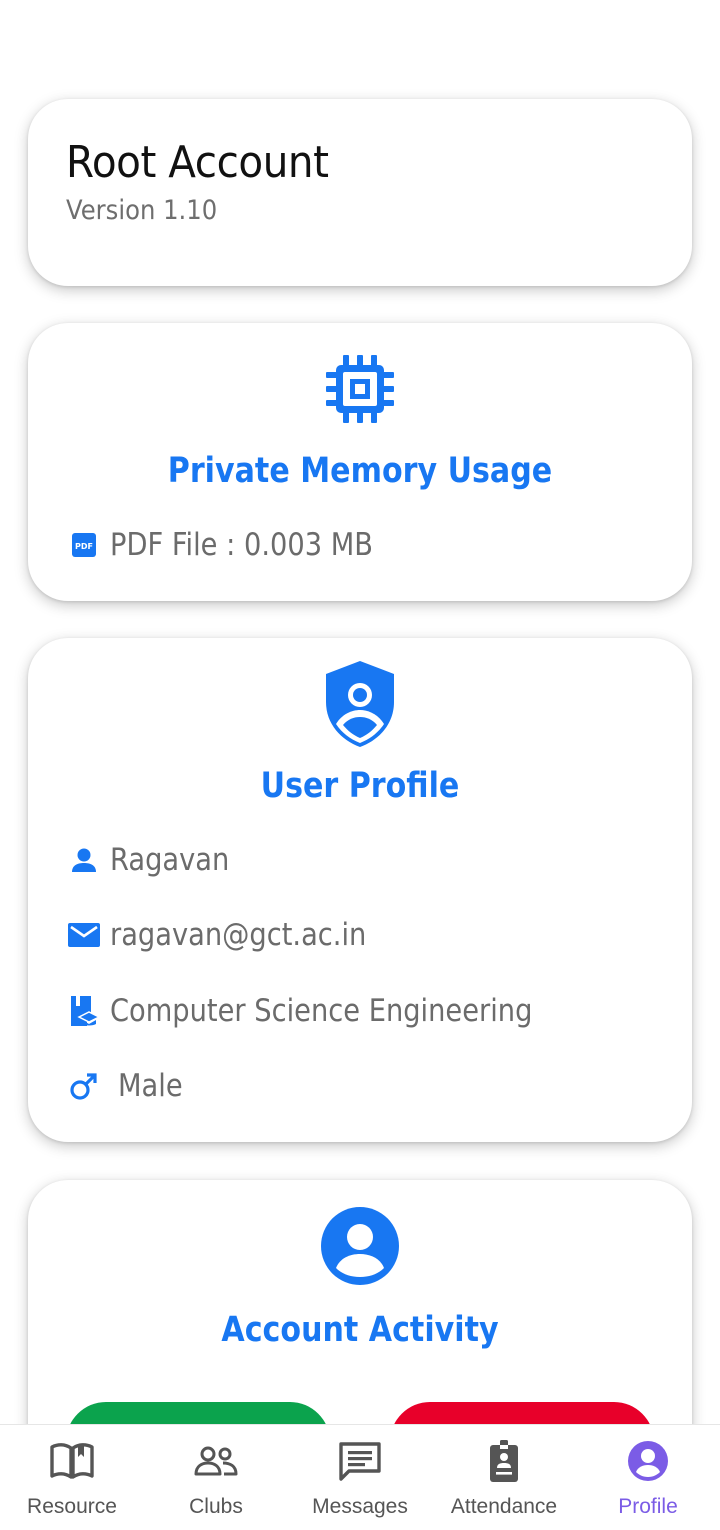  Describe the element at coordinates (72, 1506) in the screenshot. I see `nav-label-resource: Resource` at that location.